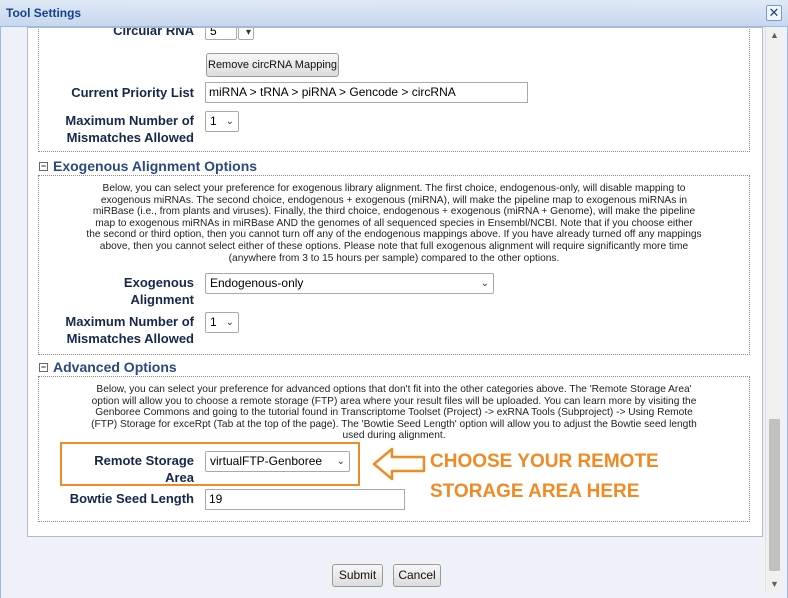  I want to click on exogenous-alignment-label: Exogenous Alignment, so click(158, 291).